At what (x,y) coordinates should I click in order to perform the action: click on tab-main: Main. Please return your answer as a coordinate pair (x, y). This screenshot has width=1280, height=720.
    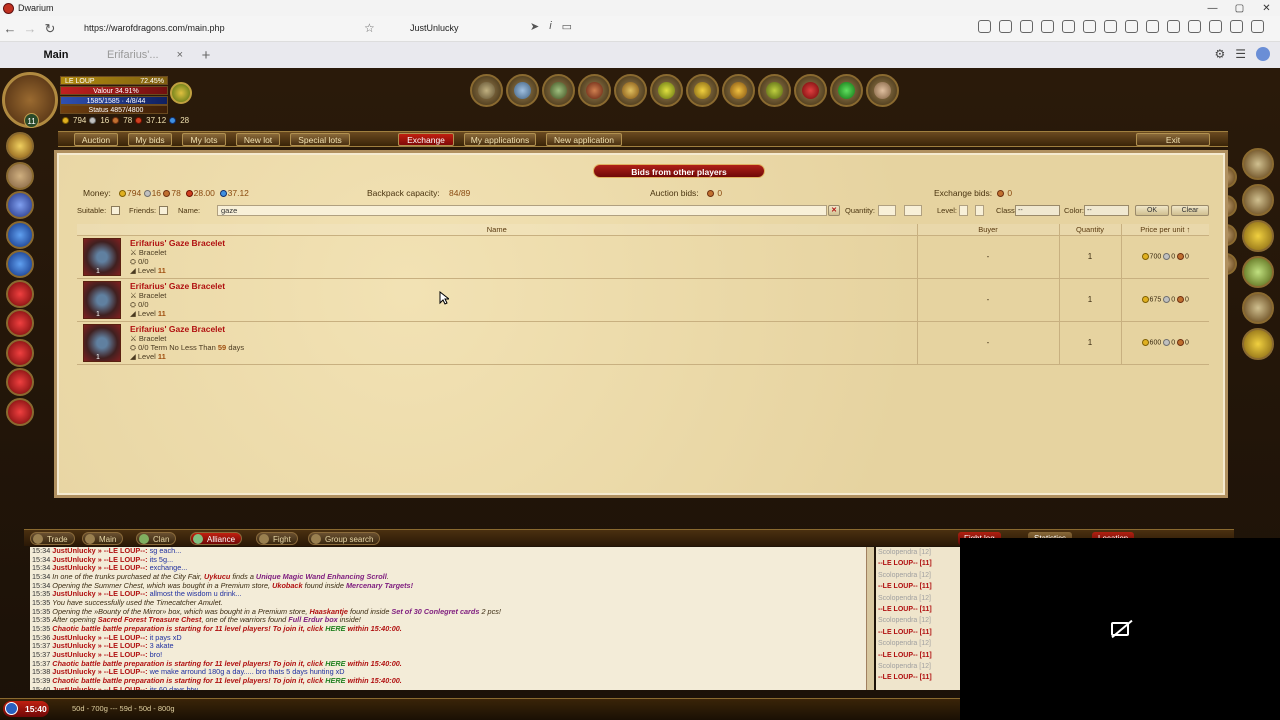
    Looking at the image, I should click on (56, 55).